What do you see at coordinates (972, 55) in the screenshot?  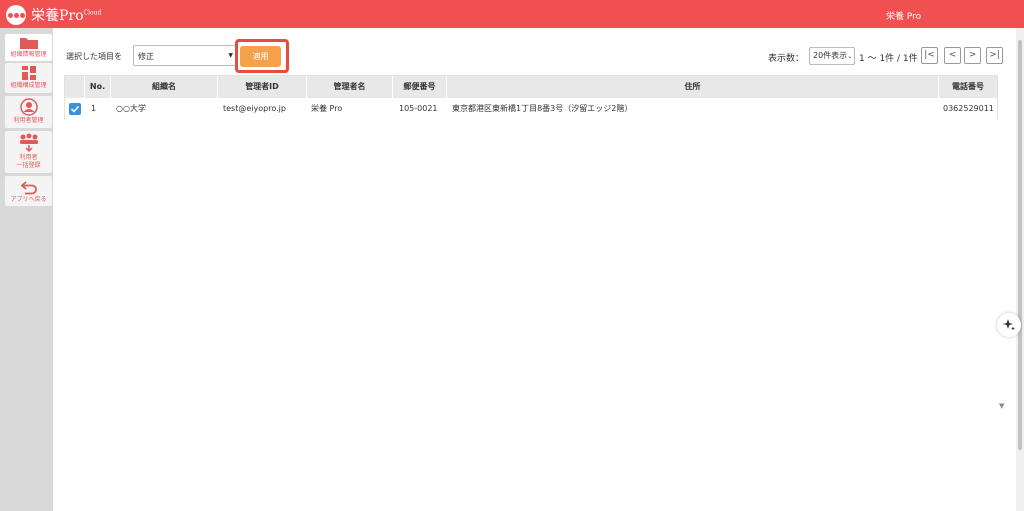 I see `next-page-button: >` at bounding box center [972, 55].